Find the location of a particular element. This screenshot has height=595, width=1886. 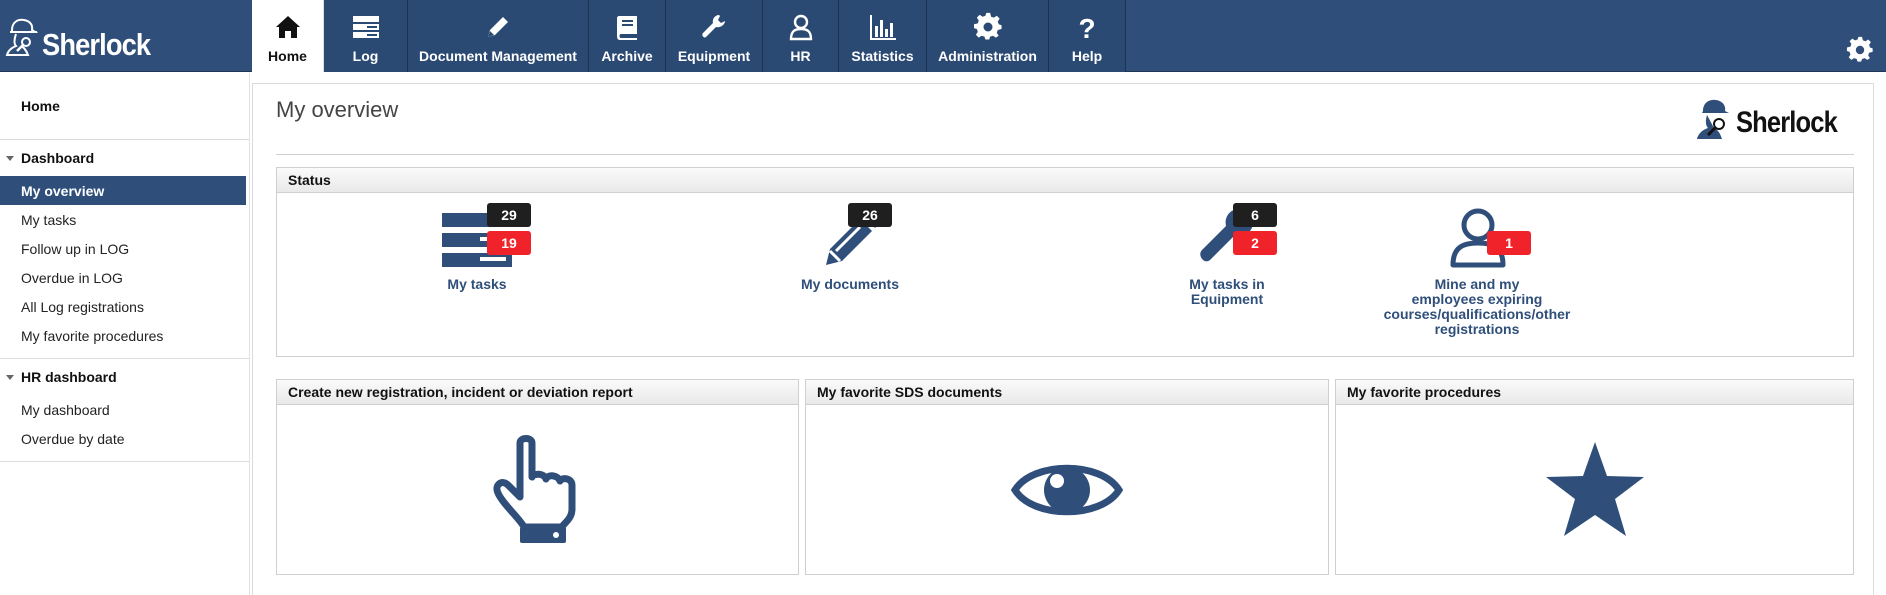

settings-gear-icon is located at coordinates (1860, 50).